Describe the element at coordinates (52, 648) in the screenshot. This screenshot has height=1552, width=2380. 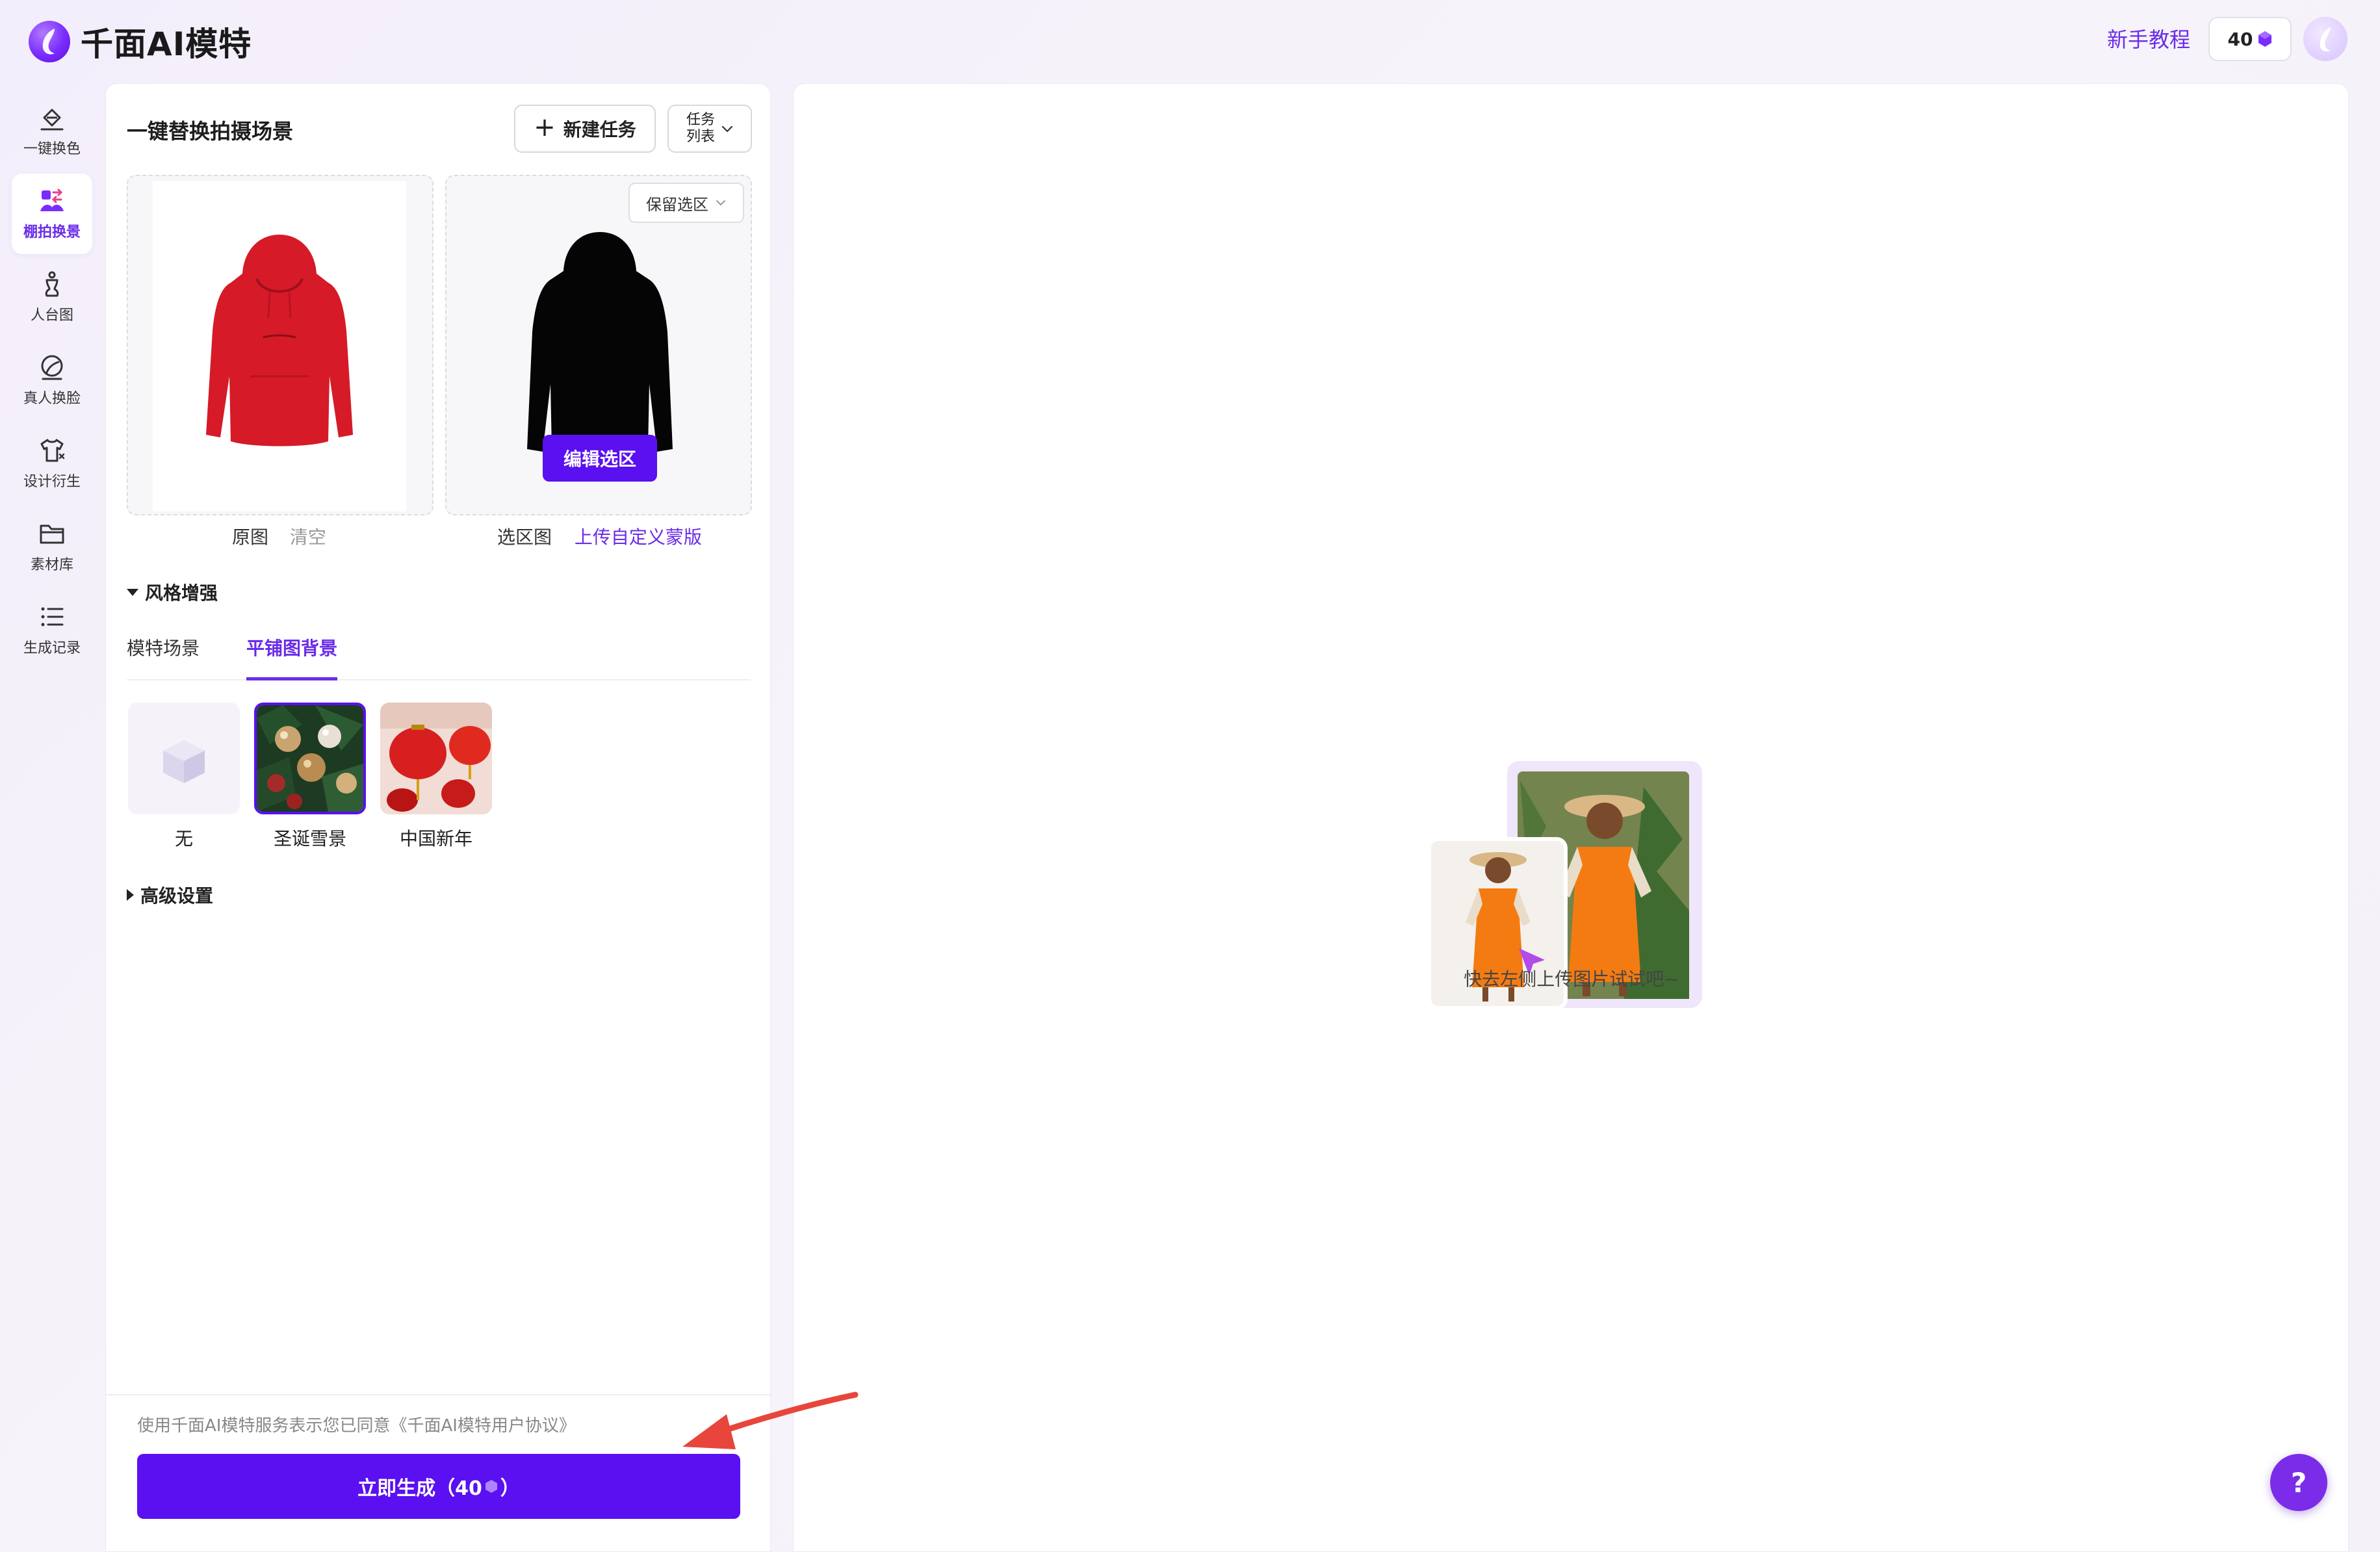
I see `sidebar-item-label: 生成记录` at that location.